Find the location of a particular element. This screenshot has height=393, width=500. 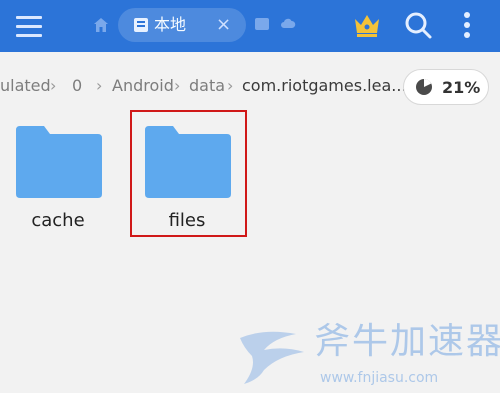

storage-usage-button: 21% is located at coordinates (446, 87).